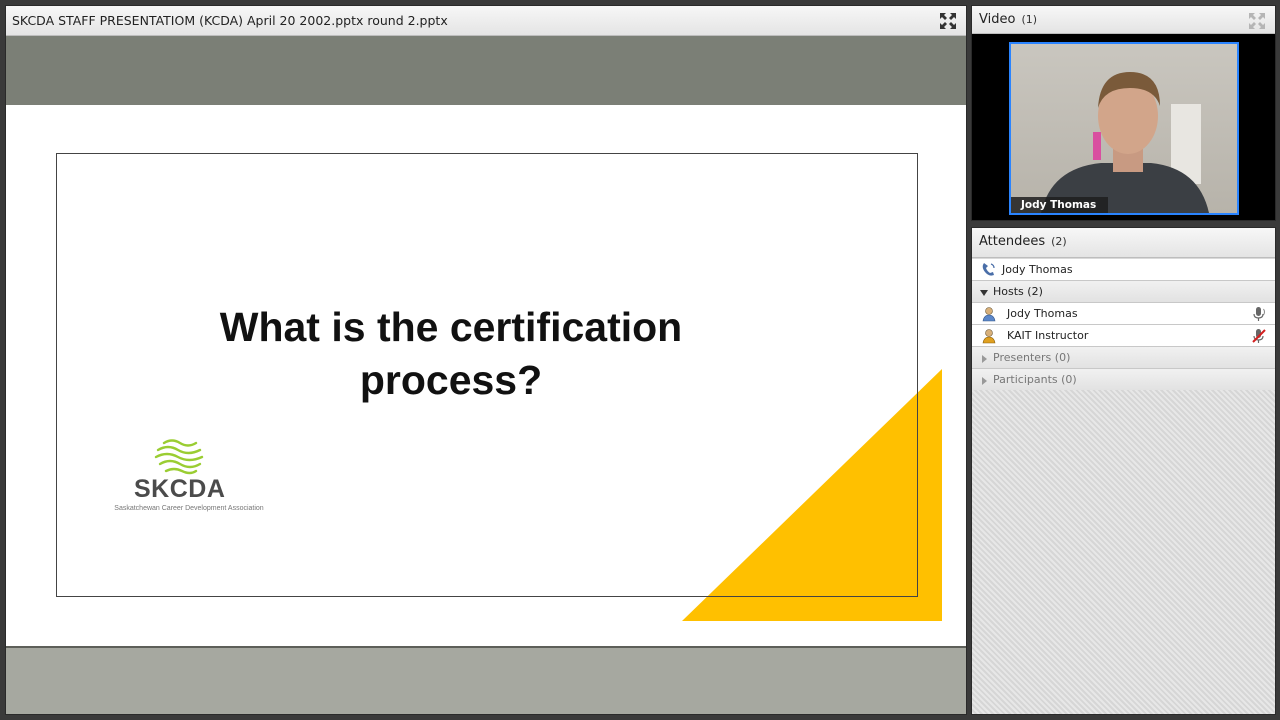 This screenshot has height=720, width=1280. What do you see at coordinates (1012, 241) in the screenshot?
I see `attendees-pod-title: Attendees` at bounding box center [1012, 241].